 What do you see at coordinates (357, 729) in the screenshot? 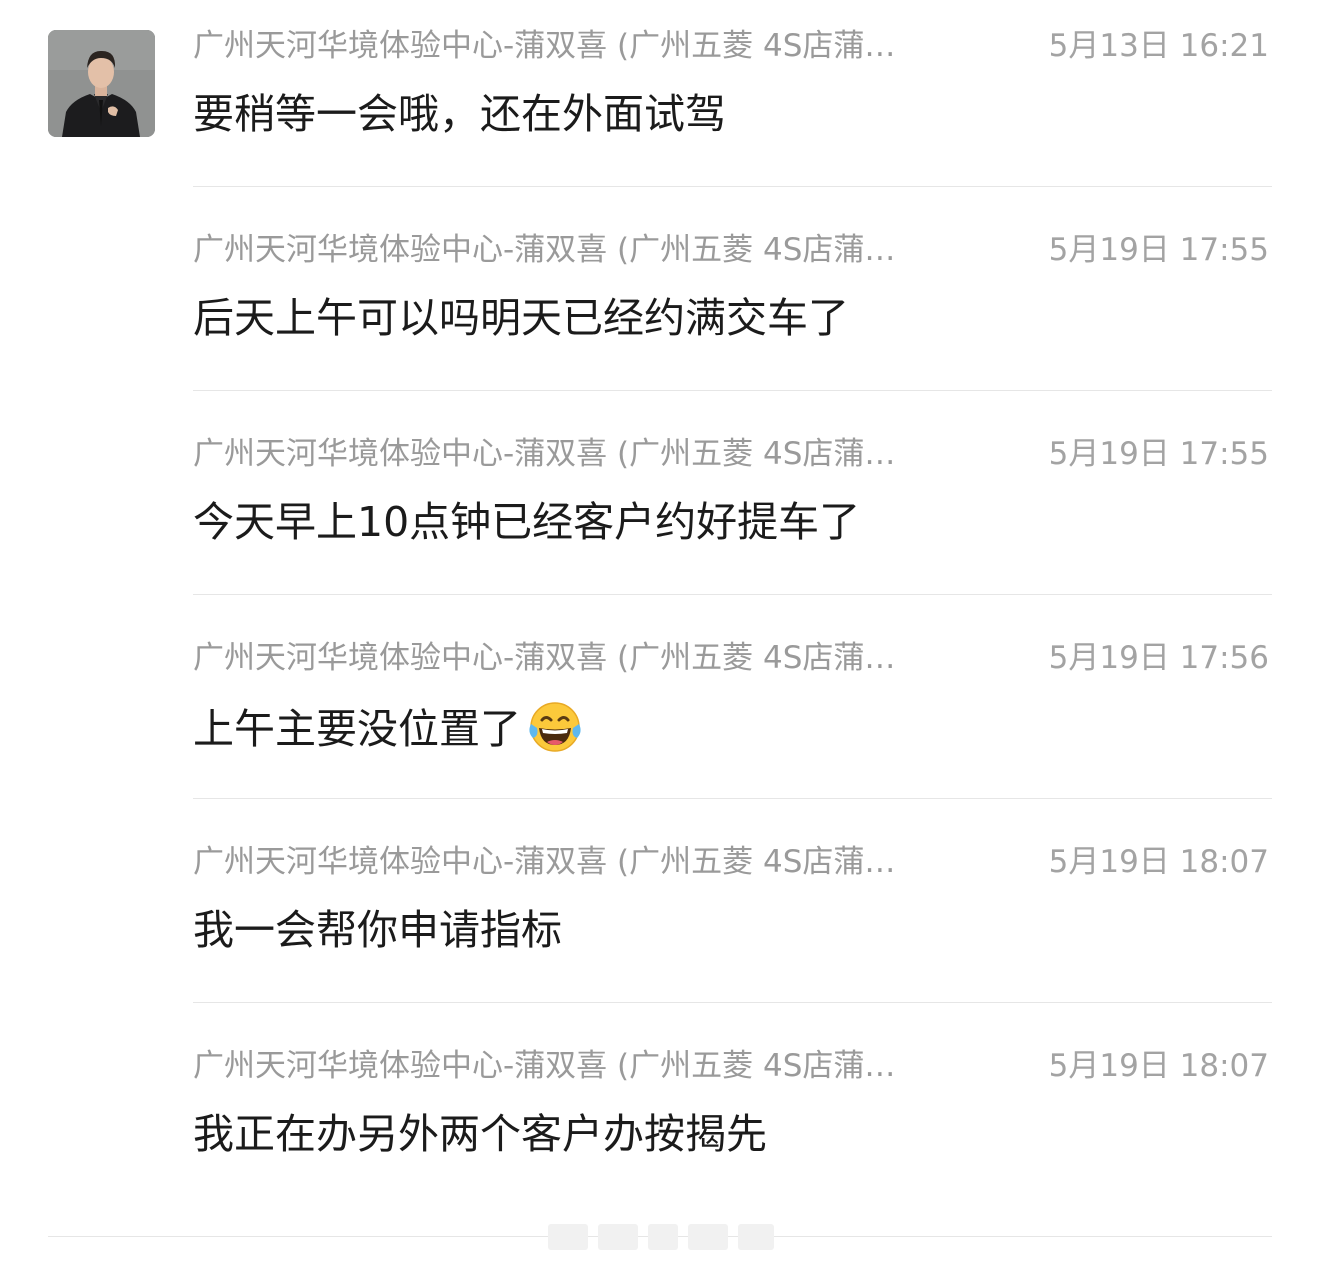
I see `message-text-content: 上午主要没位置了` at bounding box center [357, 729].